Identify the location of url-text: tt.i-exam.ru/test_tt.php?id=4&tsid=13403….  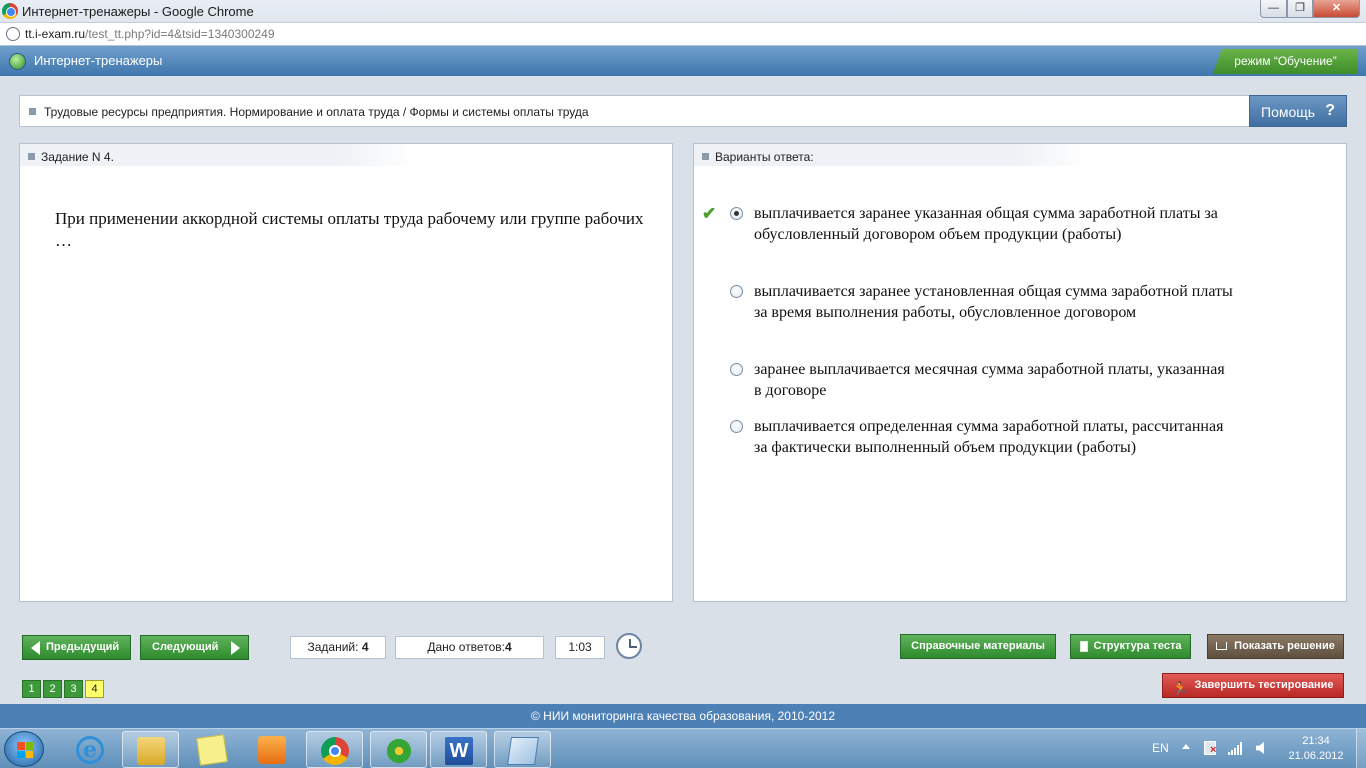
(150, 34).